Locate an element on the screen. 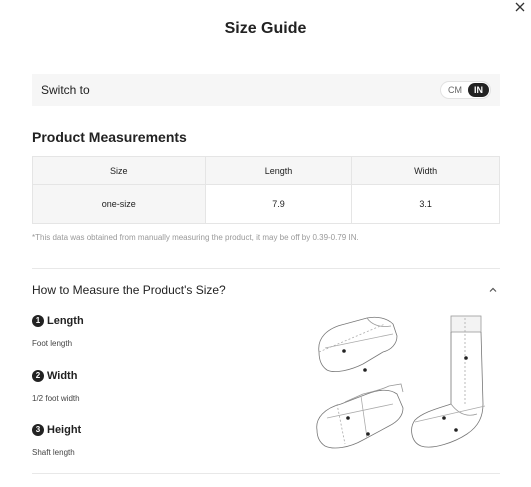 The width and height of the screenshot is (531, 487). step-height: 3 Height Shaft length is located at coordinates (56, 440).